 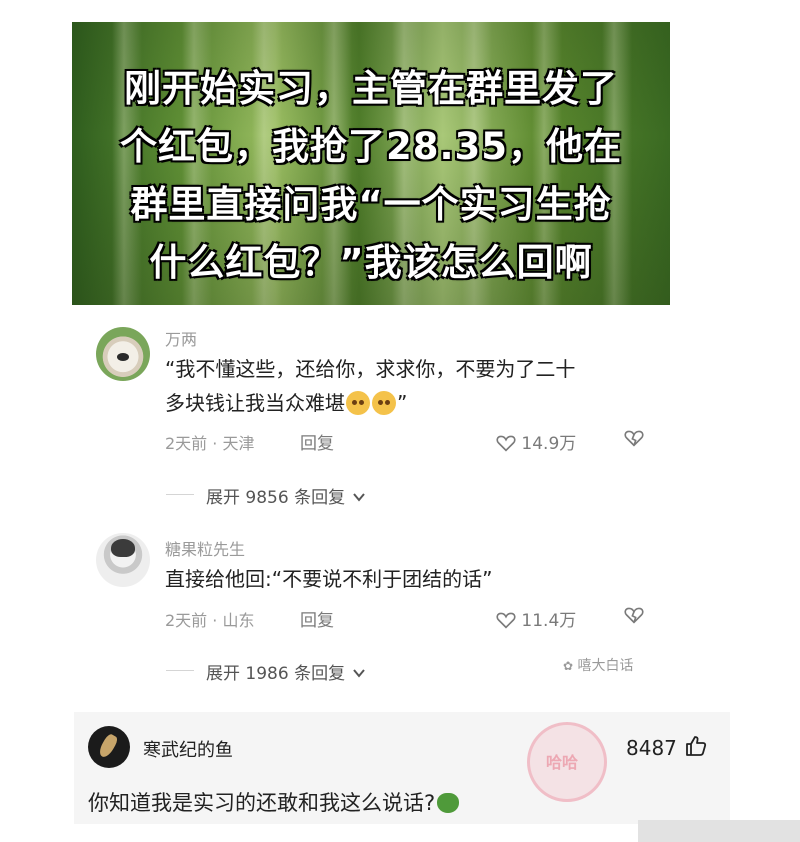 I want to click on comment-text-segment: 你知道我是实习的还敢和我这么说话?, so click(x=262, y=803).